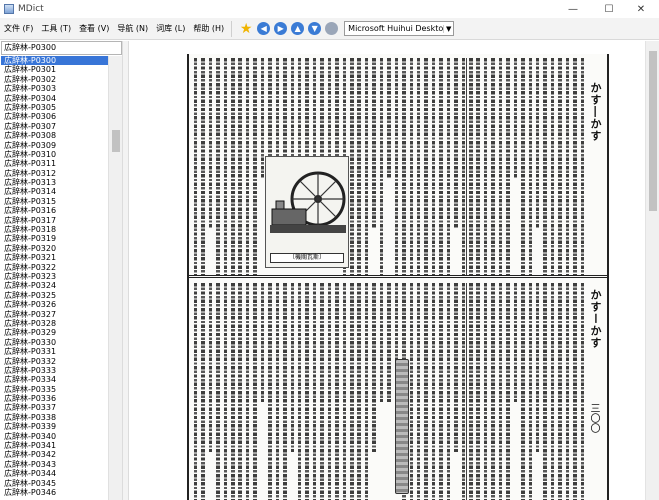  Describe the element at coordinates (170, 28) in the screenshot. I see `menu-library: 词库 (L)` at that location.